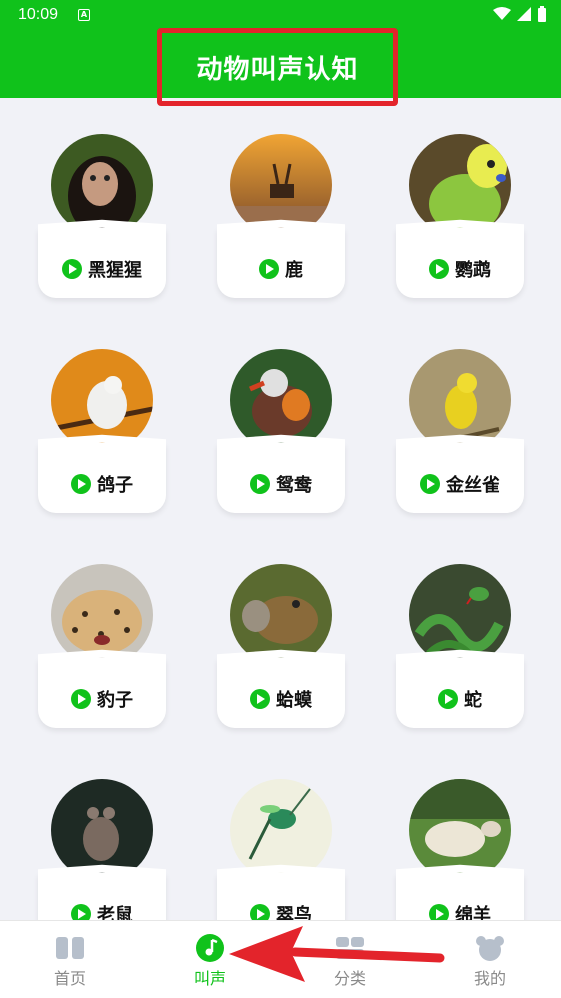  Describe the element at coordinates (210, 948) in the screenshot. I see `music-note-icon` at that location.